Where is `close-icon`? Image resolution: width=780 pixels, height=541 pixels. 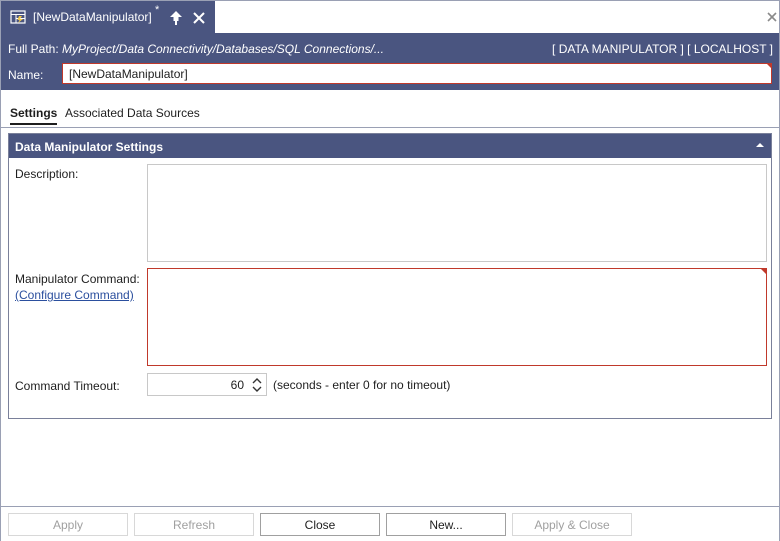
close-icon is located at coordinates (199, 18).